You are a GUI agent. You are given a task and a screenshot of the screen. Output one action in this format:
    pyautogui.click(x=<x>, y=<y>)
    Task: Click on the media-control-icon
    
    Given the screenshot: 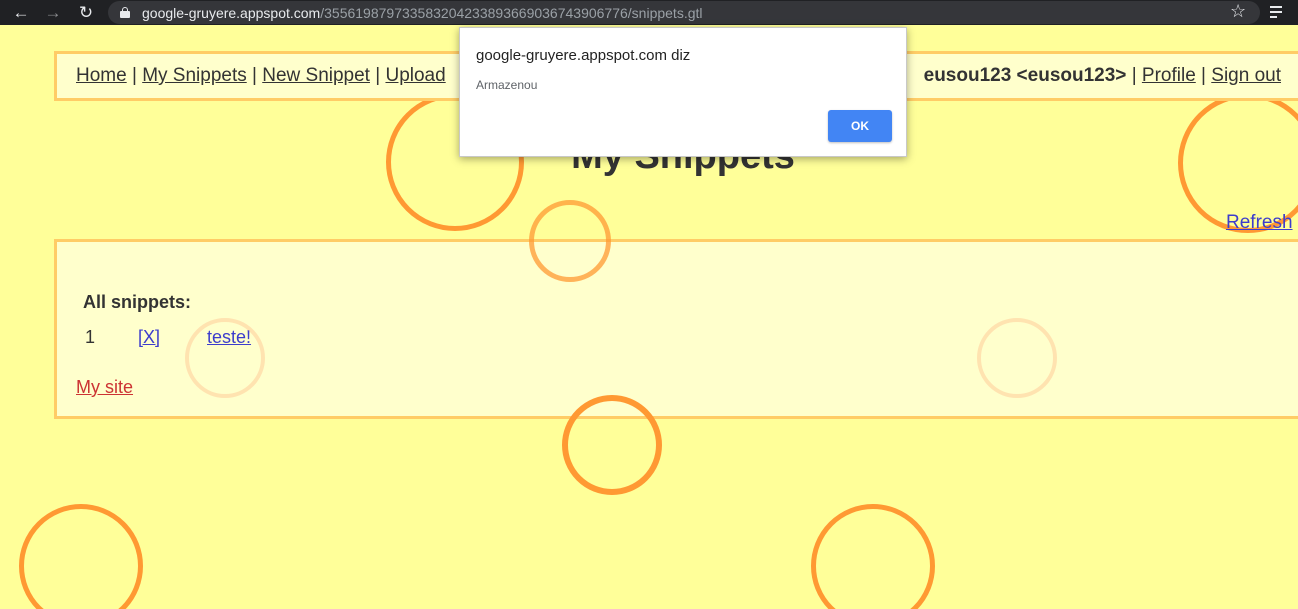 What is the action you would take?
    pyautogui.click(x=1277, y=12)
    